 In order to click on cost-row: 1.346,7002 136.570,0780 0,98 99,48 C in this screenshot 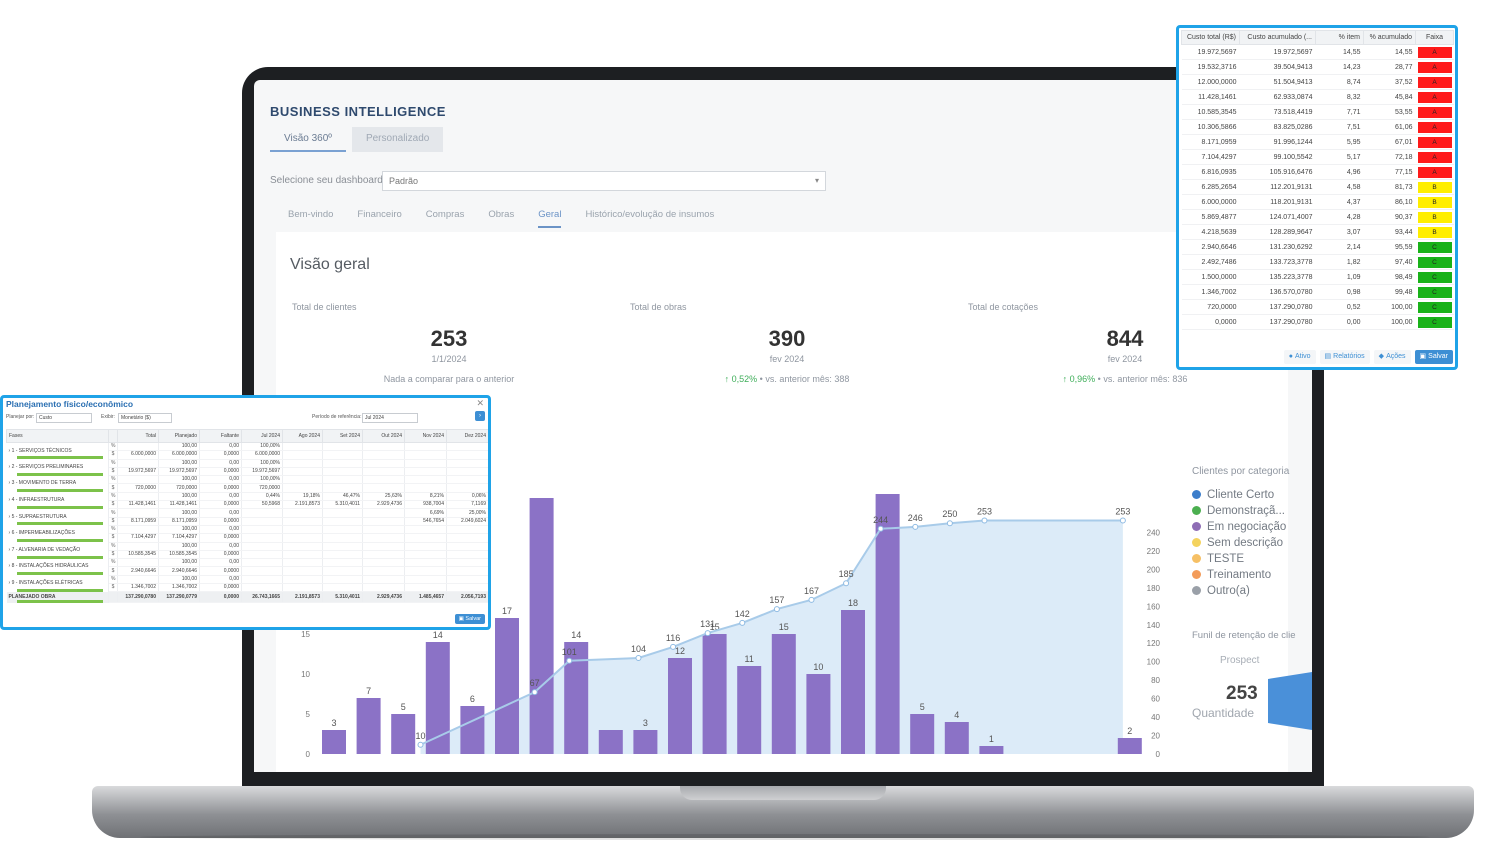, I will do `click(1317, 292)`.